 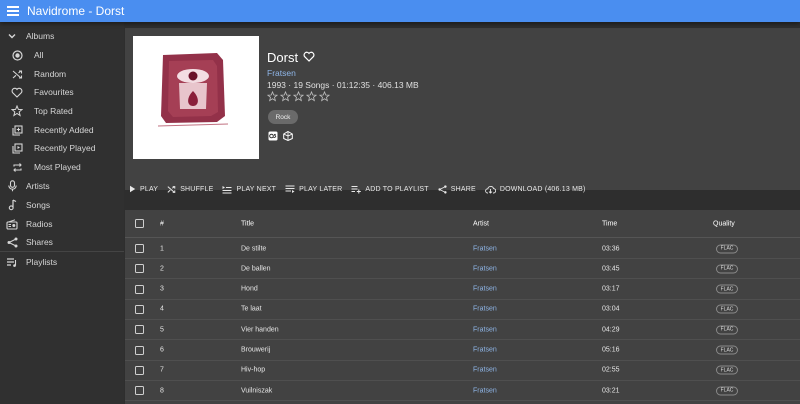 I want to click on column-header-title: Title, so click(x=247, y=223).